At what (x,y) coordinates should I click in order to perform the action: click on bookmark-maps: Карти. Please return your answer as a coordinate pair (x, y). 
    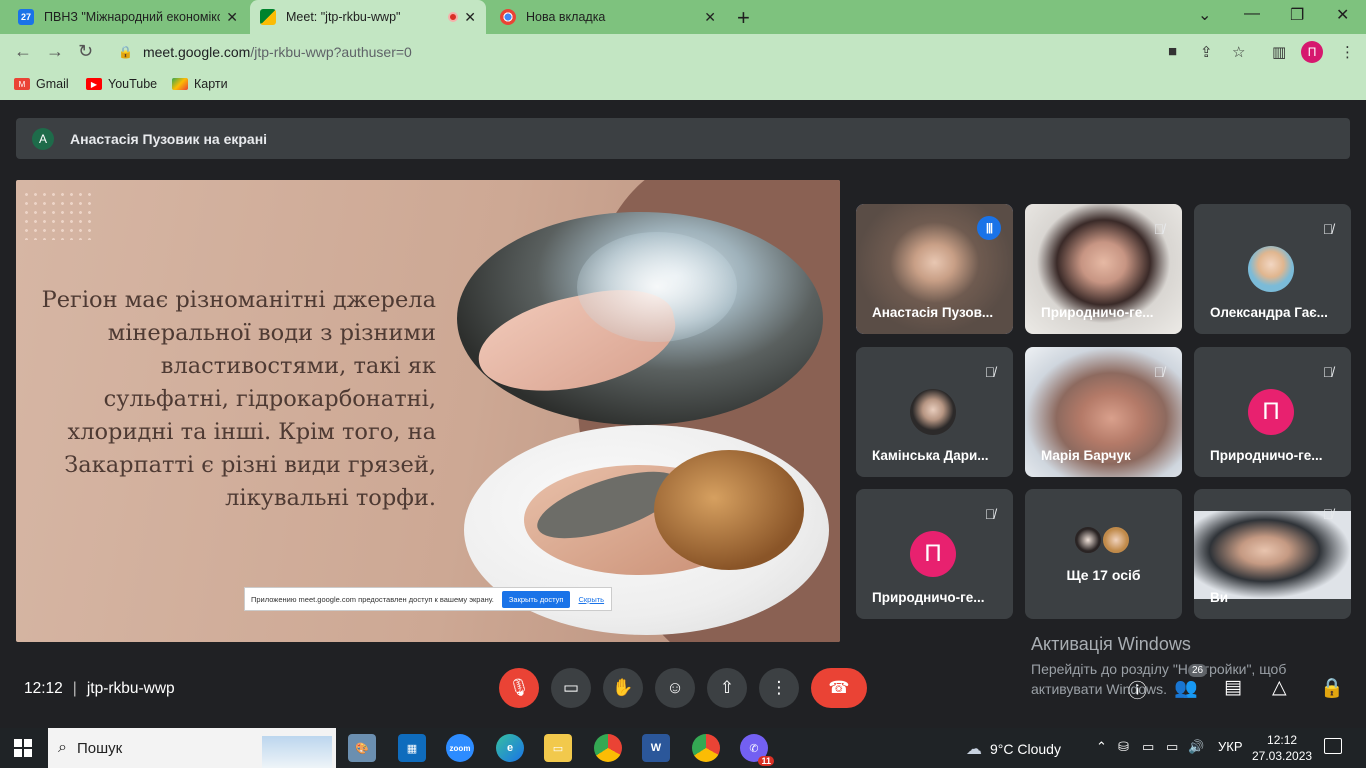
    Looking at the image, I should click on (200, 84).